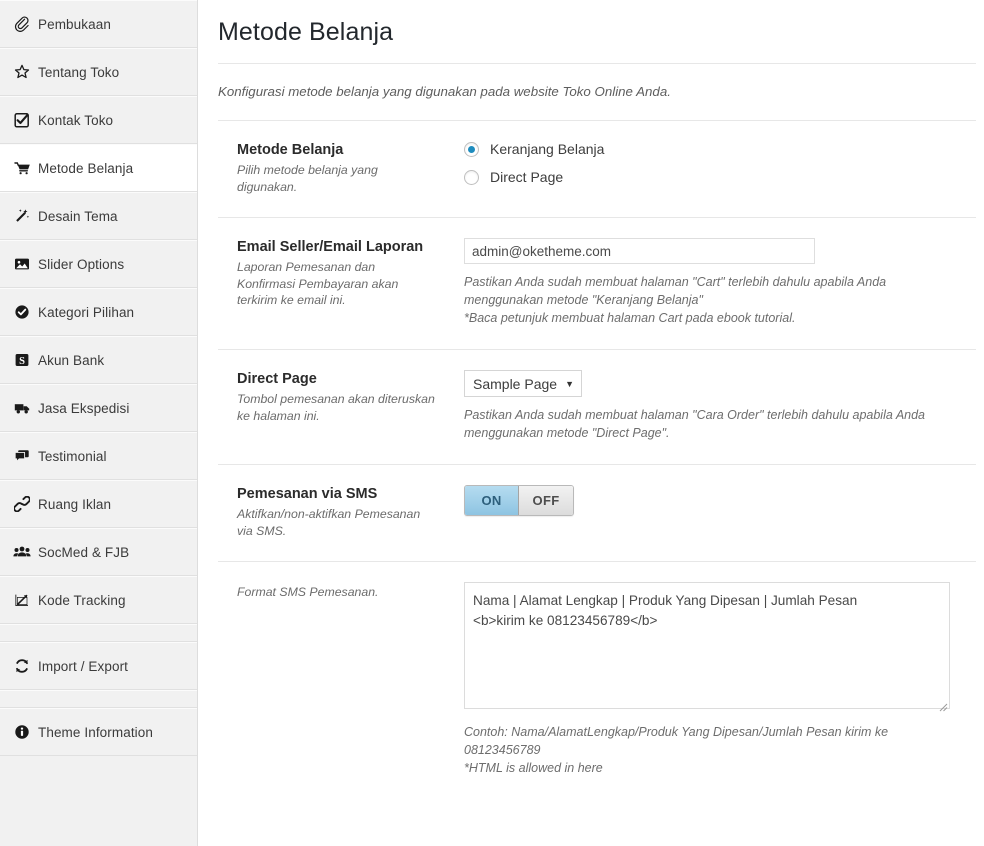  I want to click on sidebar-item-metode-belanja: Metode Belanja, so click(98, 168).